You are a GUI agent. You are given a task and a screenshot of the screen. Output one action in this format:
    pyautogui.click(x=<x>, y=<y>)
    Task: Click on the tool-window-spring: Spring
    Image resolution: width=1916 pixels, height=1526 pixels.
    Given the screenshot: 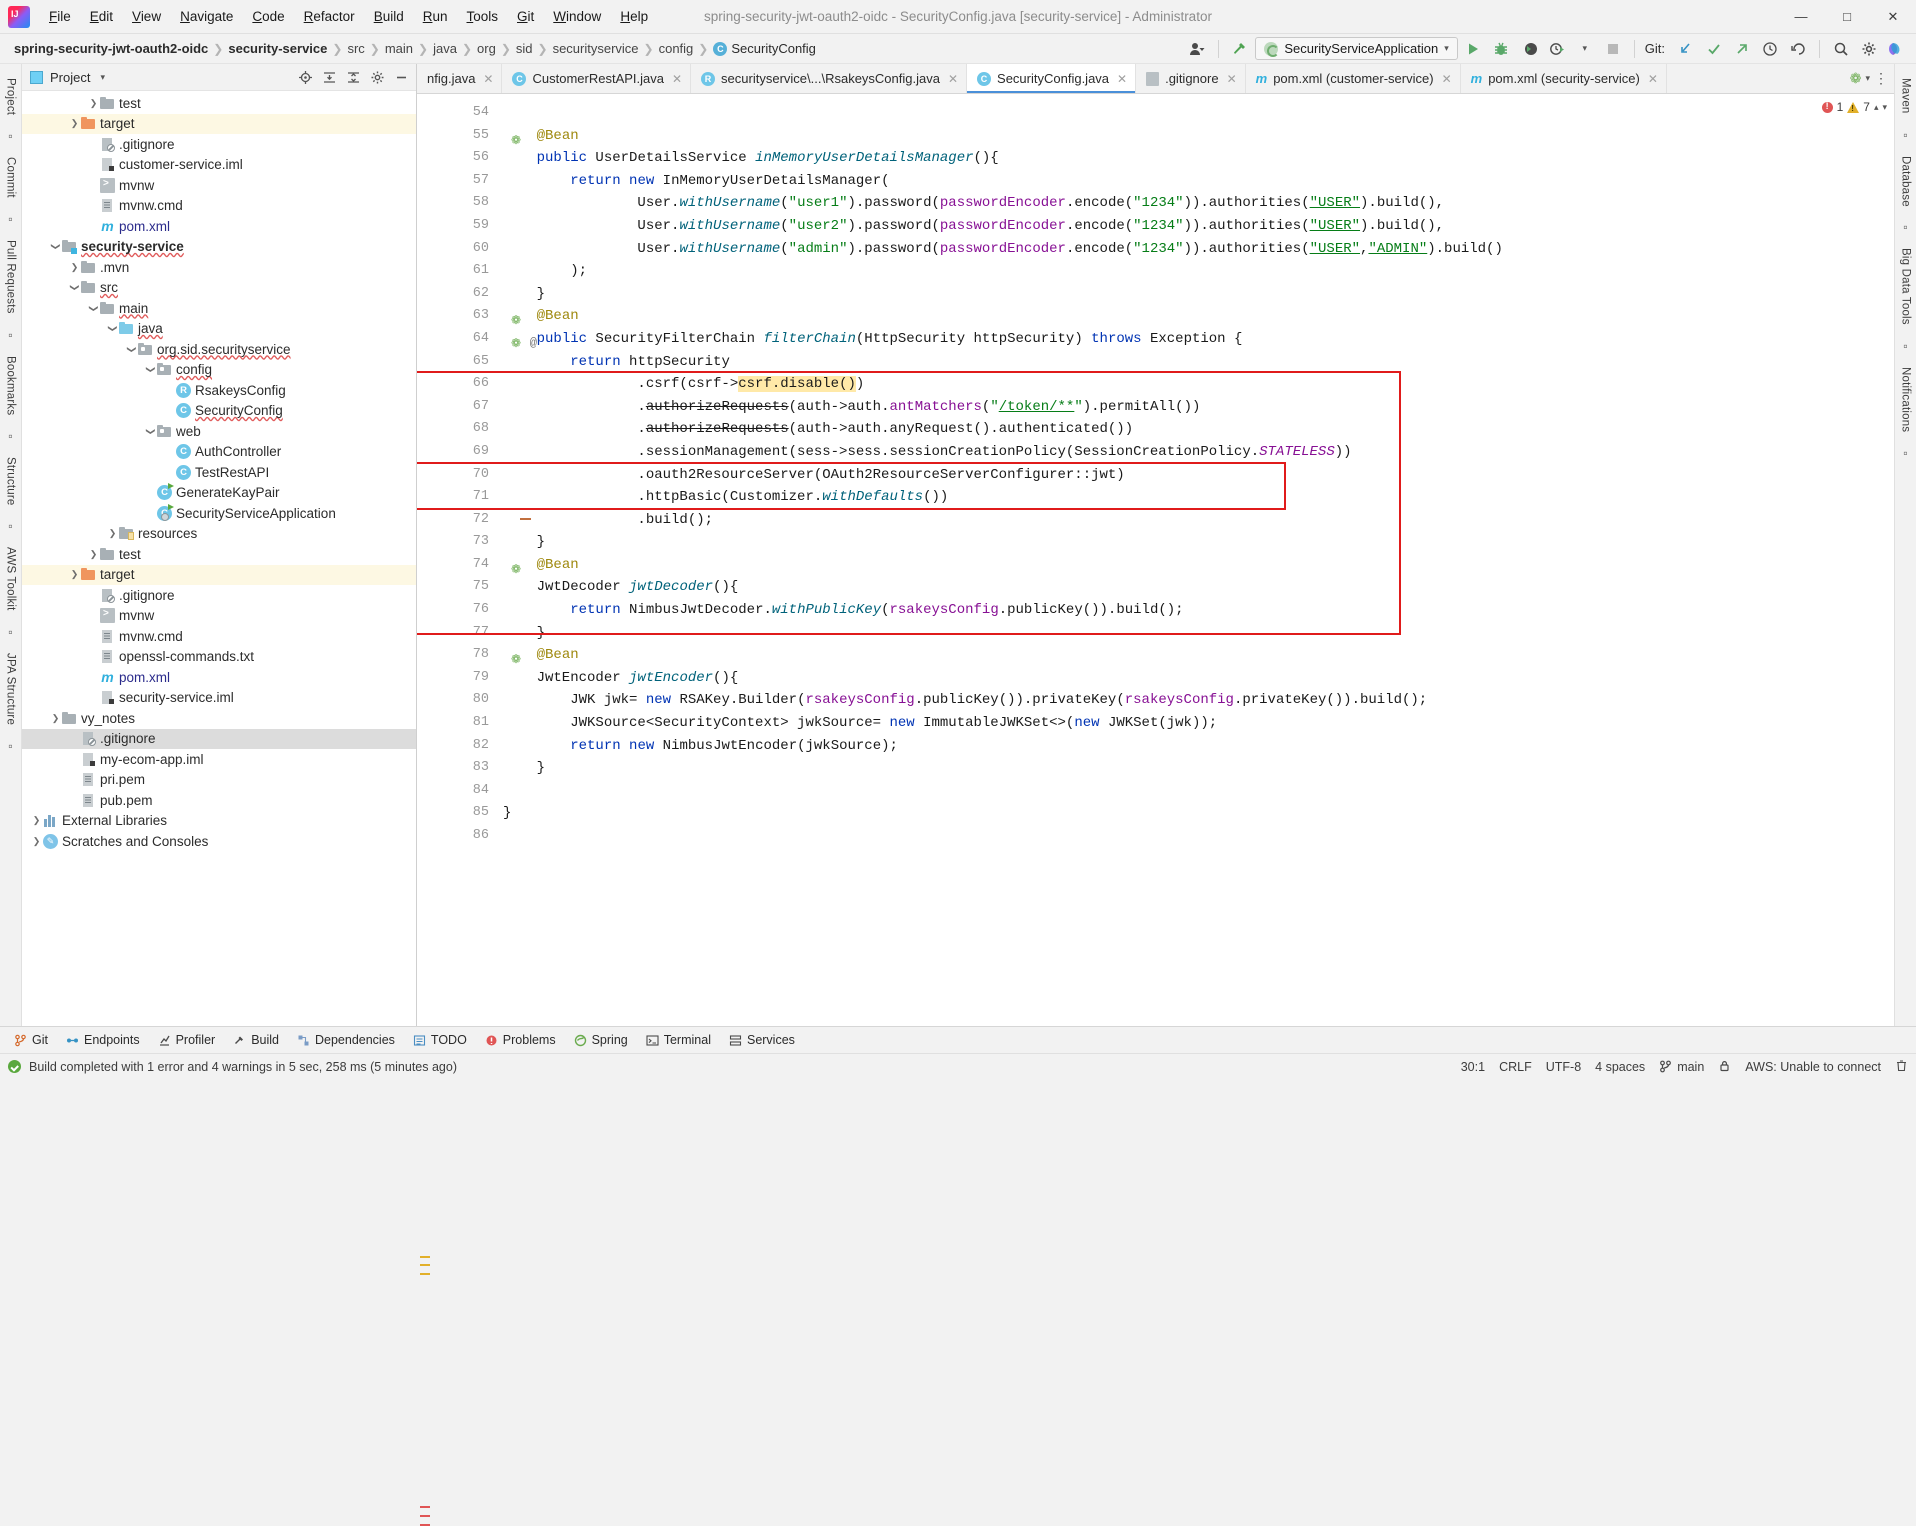 What is the action you would take?
    pyautogui.click(x=601, y=1040)
    